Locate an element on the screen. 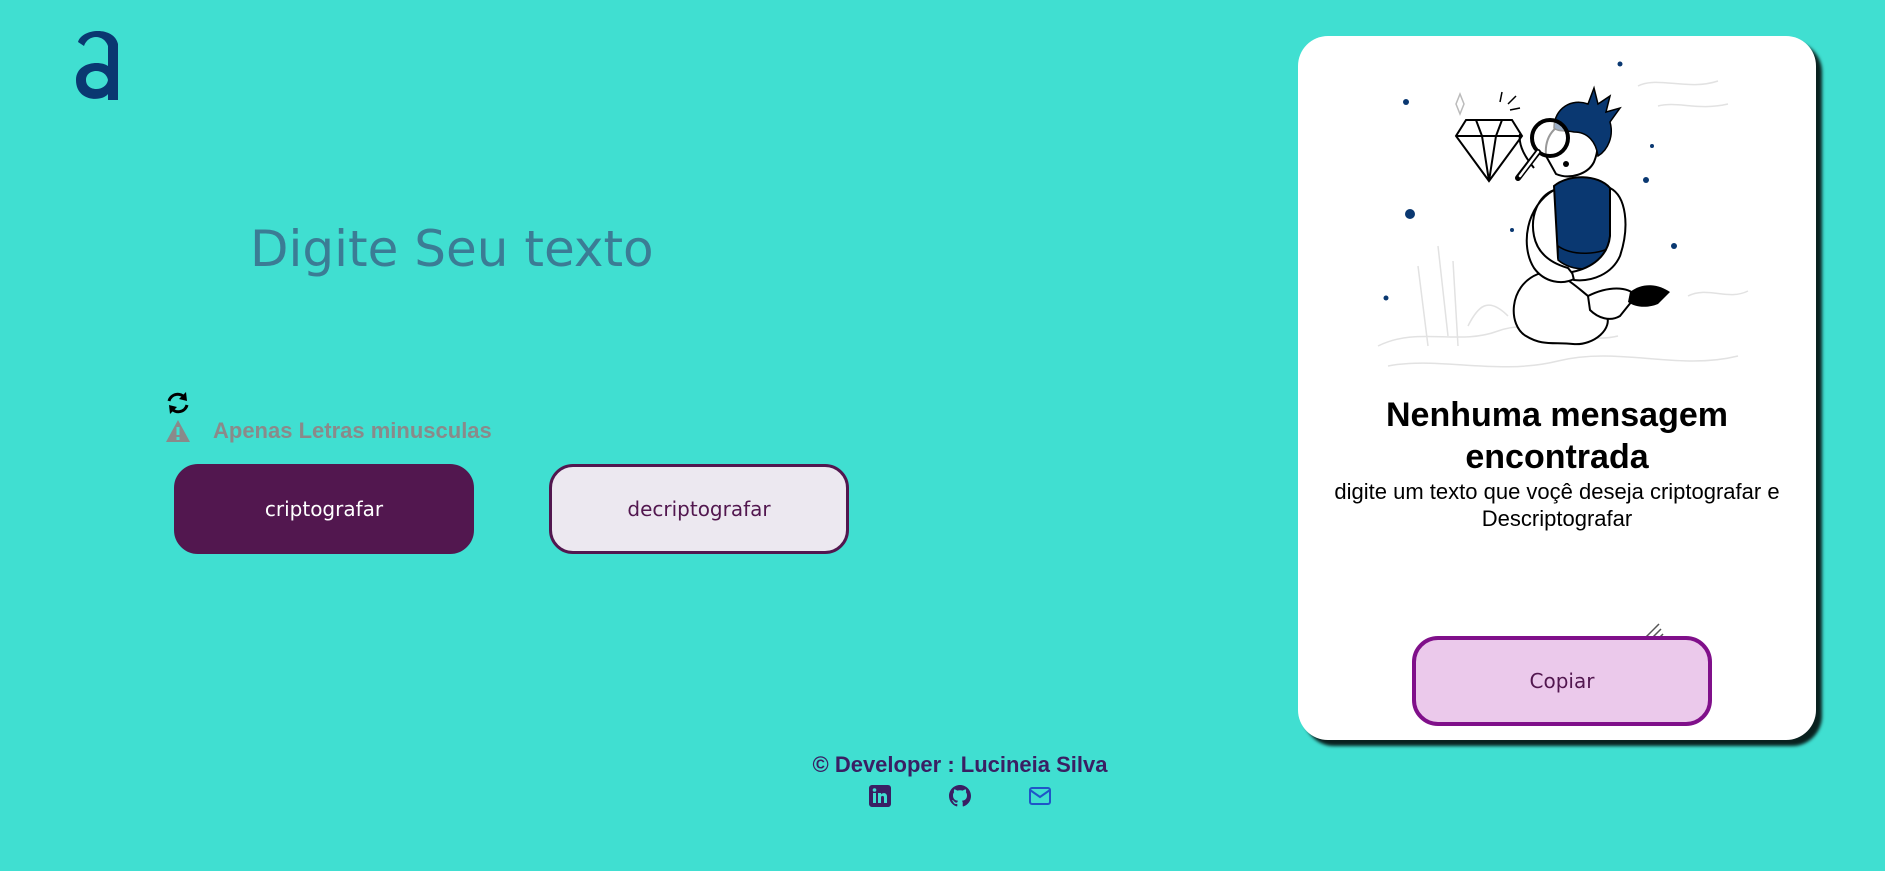  hint-row: Apenas Letras minusculas is located at coordinates (328, 431).